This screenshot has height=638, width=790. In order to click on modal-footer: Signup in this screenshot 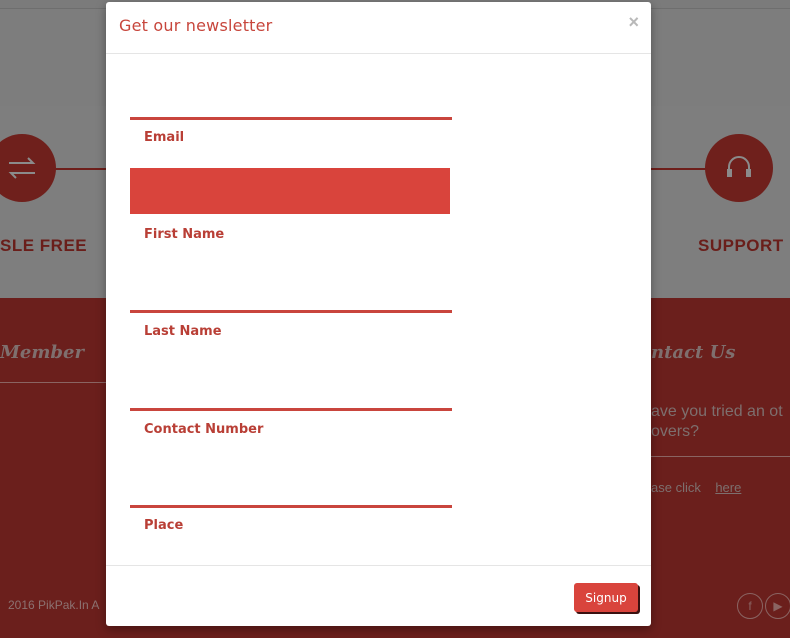, I will do `click(378, 596)`.